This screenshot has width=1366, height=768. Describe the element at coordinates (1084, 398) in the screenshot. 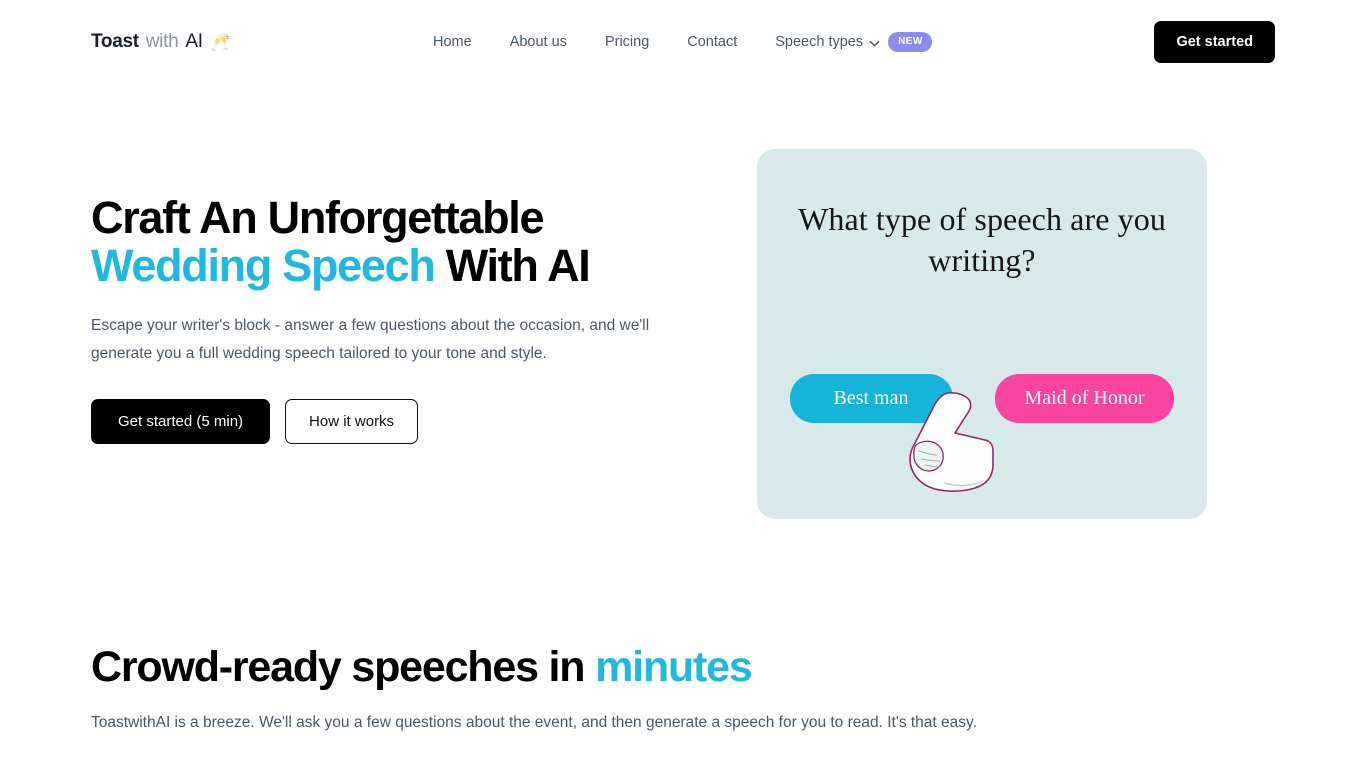

I see `speech-type-option-maid-of-honor: Maid of Honor` at that location.